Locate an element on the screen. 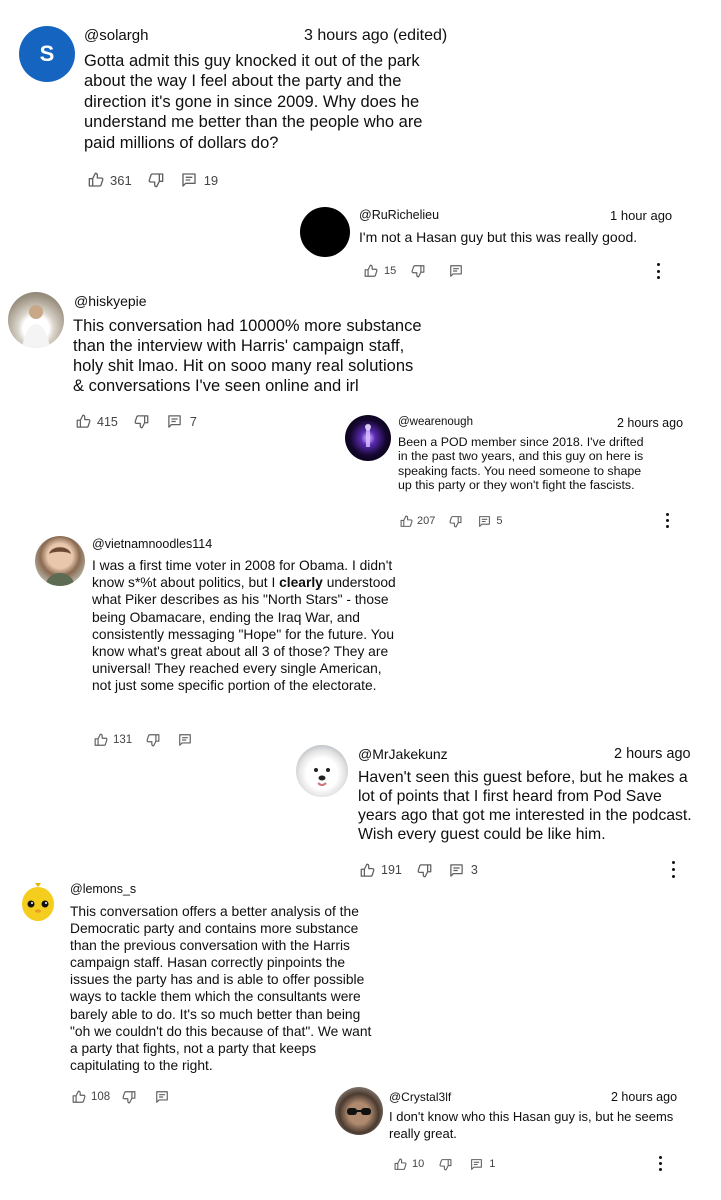 The image size is (721, 1200). comment-actions: 15 is located at coordinates (413, 270).